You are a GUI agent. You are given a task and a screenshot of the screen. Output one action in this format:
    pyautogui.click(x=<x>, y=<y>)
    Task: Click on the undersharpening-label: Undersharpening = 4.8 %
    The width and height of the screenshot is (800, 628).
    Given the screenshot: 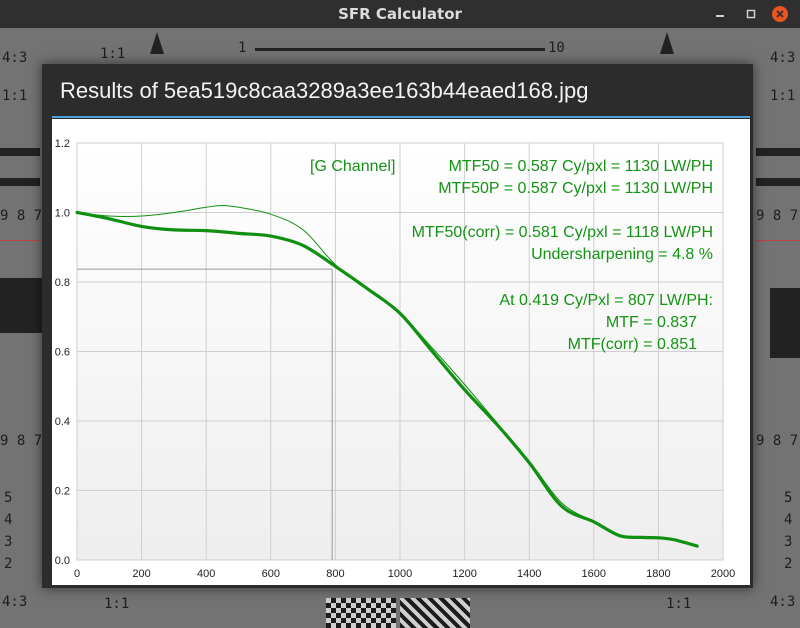 What is the action you would take?
    pyautogui.click(x=622, y=254)
    